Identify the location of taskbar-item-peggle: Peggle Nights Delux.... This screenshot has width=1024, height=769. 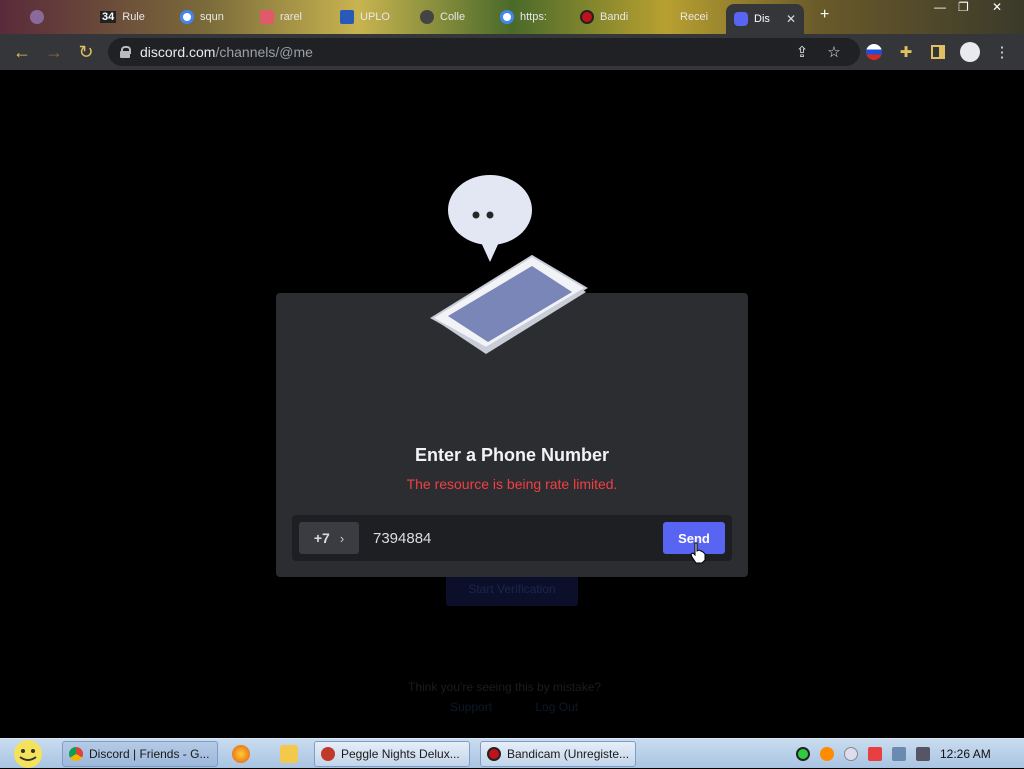
(392, 754).